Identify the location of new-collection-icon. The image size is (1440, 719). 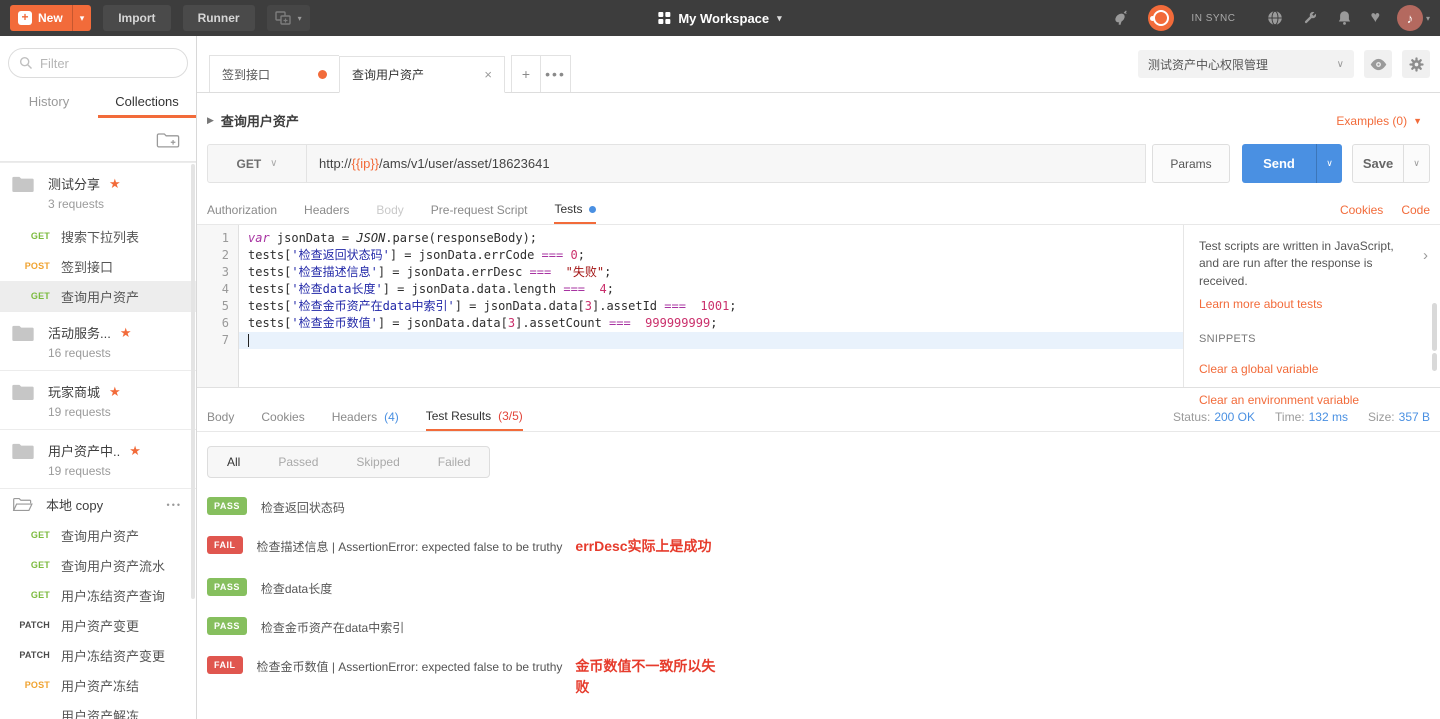
(168, 139).